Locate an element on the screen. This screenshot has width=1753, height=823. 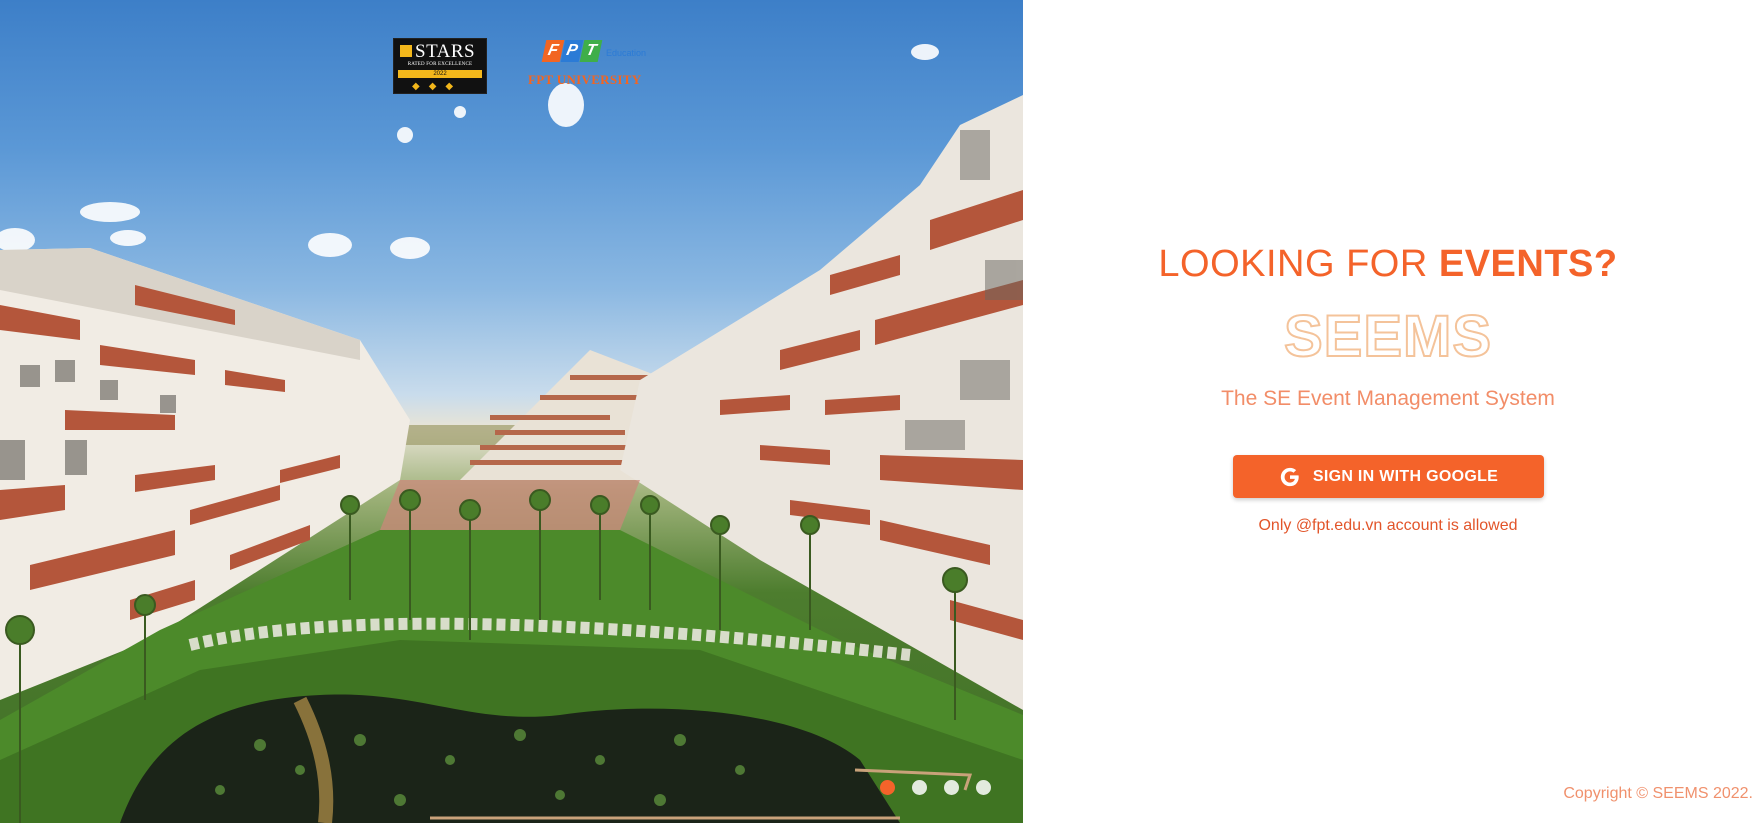
copyright: Copyright © SEEMS 2022. is located at coordinates (1658, 793).